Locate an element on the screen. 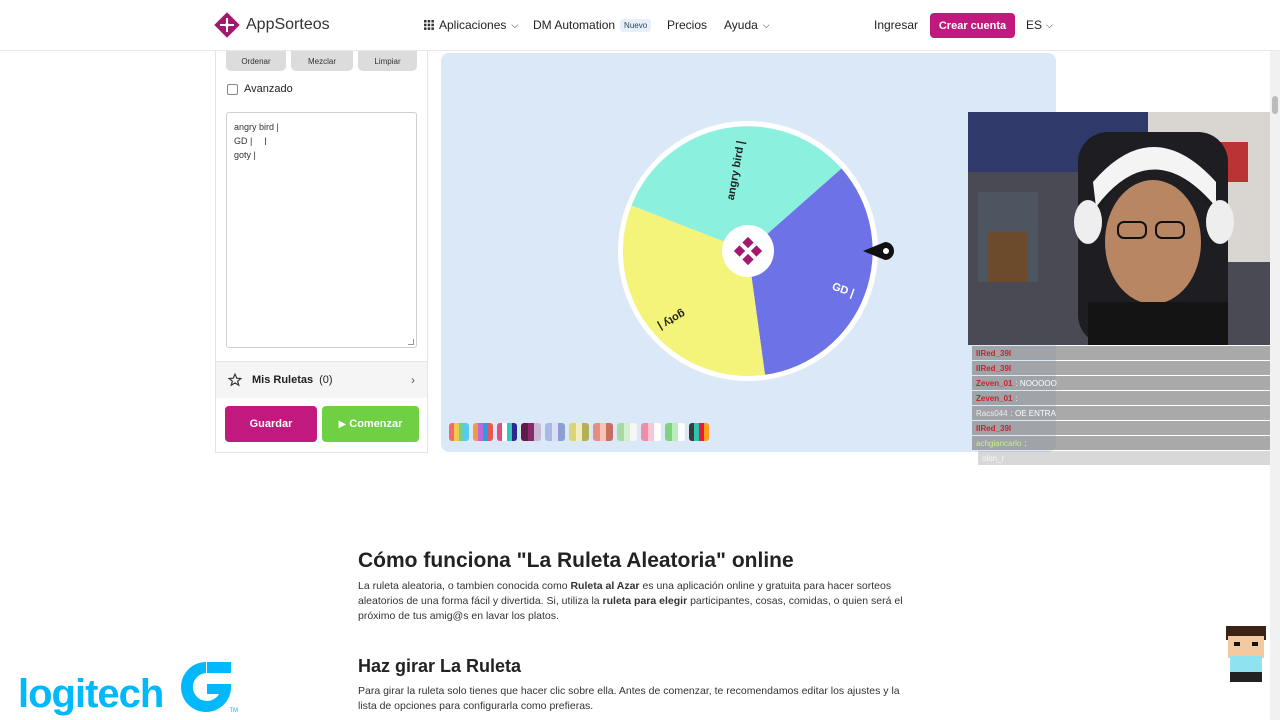 The height and width of the screenshot is (720, 1280). play-icon: ▶ is located at coordinates (342, 424).